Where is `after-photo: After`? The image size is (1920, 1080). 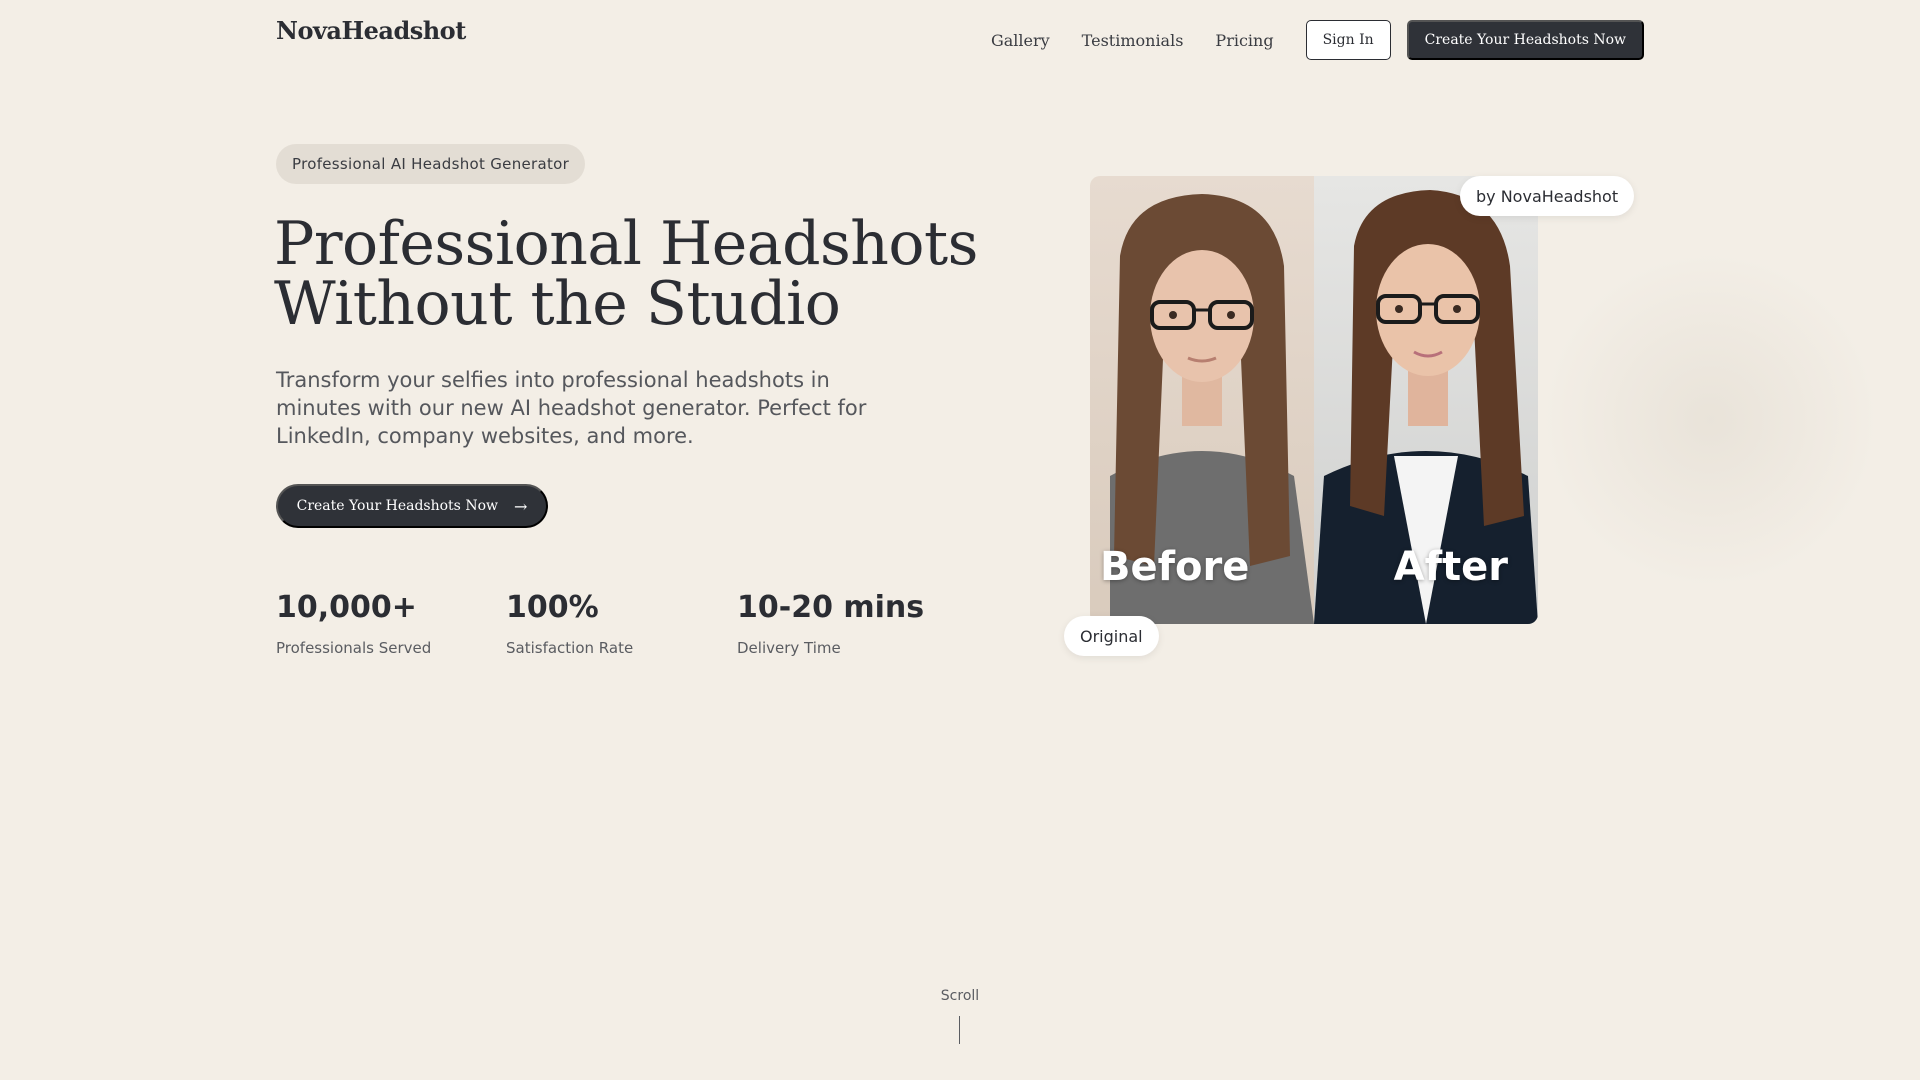
after-photo: After is located at coordinates (1426, 400).